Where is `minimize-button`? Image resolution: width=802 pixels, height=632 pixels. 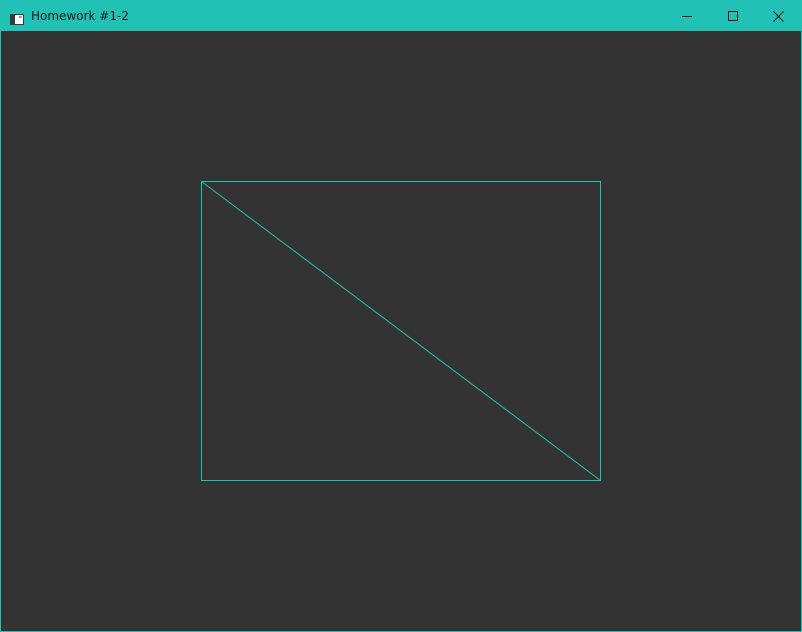 minimize-button is located at coordinates (687, 16).